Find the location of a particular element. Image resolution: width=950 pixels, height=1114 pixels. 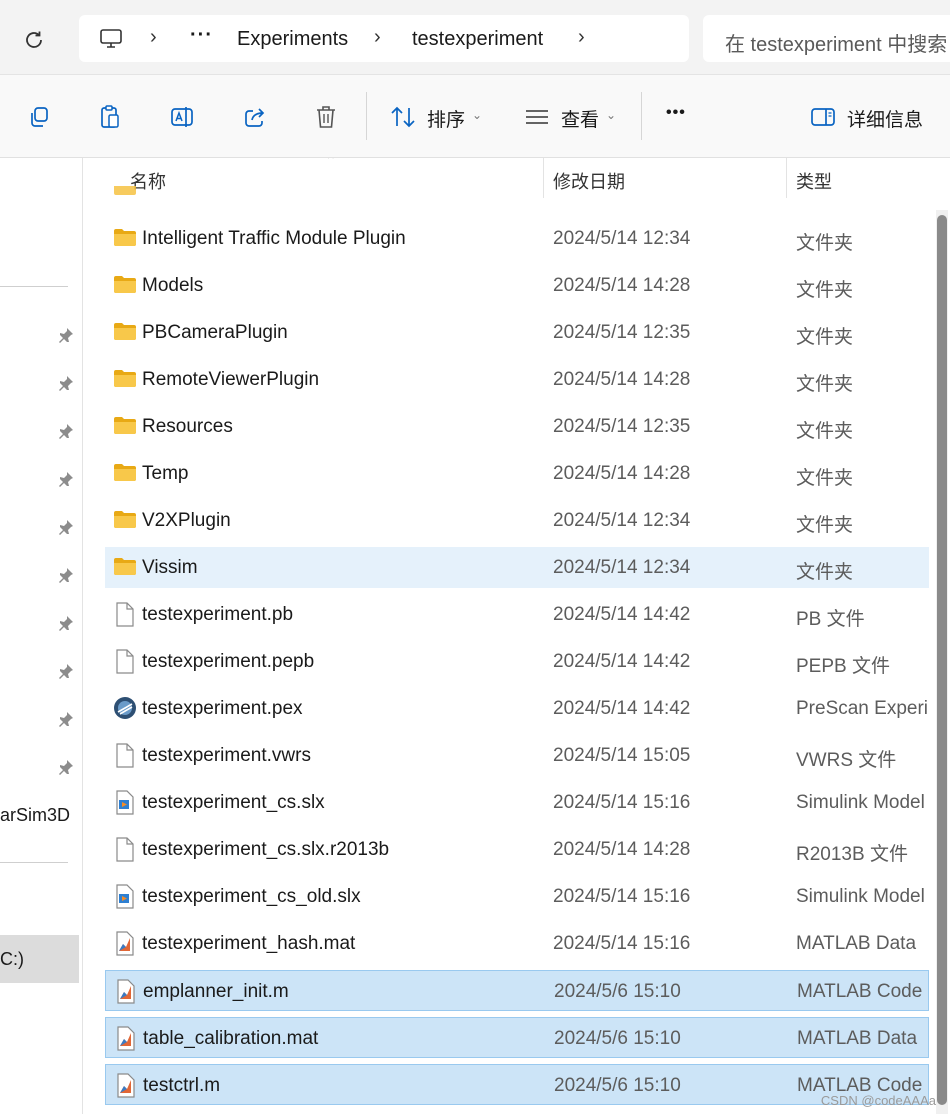

file-type: MATLAB Data is located at coordinates (857, 1038).